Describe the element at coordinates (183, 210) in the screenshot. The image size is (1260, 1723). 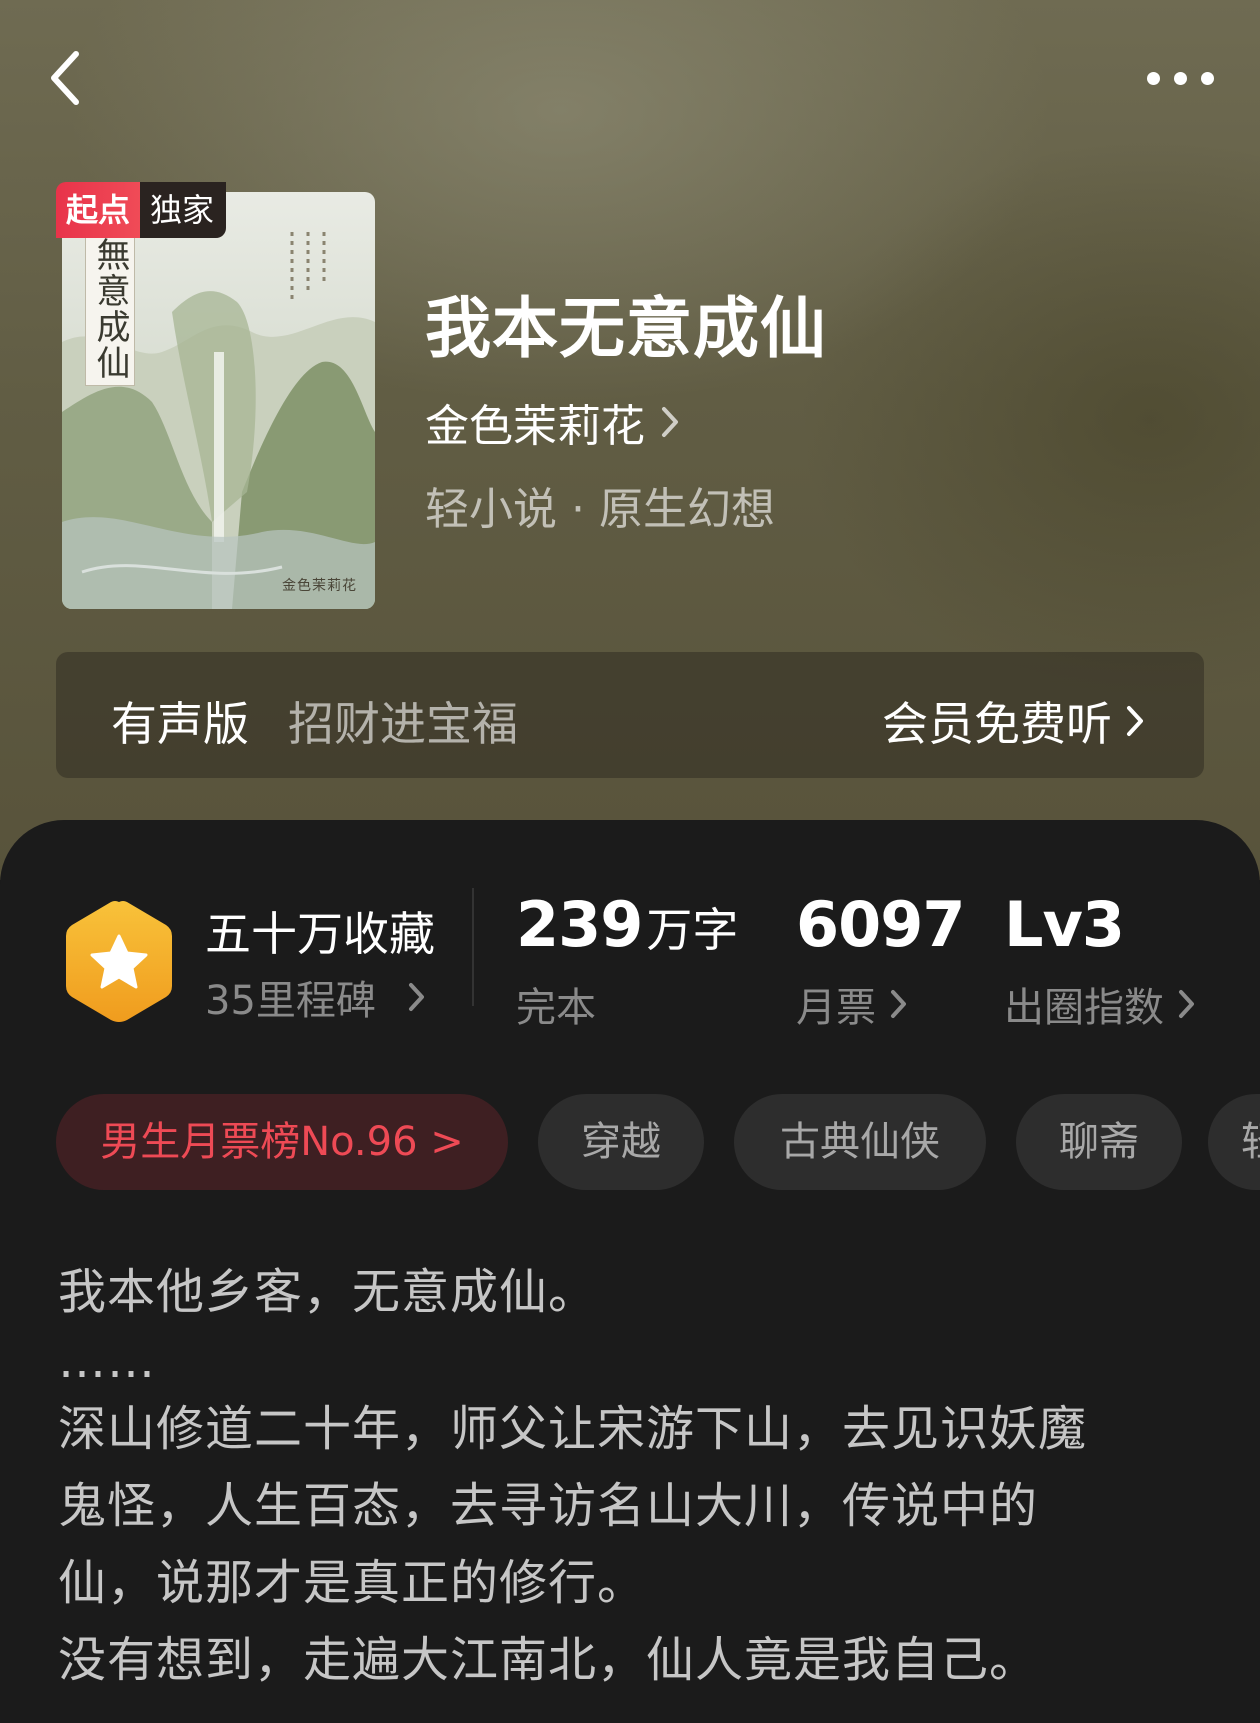
I see `badge-exclusive: 独家` at that location.